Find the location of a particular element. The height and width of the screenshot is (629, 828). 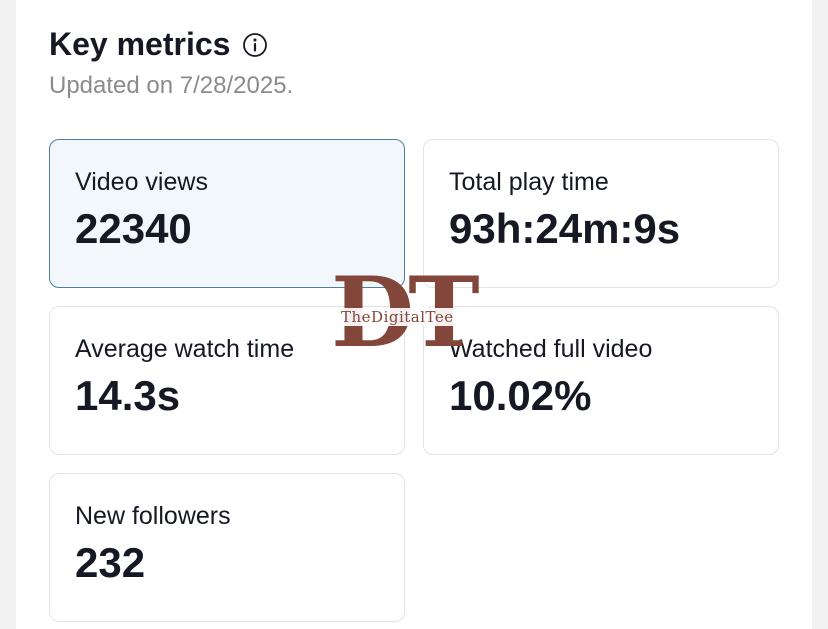

metric-value: 22340 is located at coordinates (133, 228).